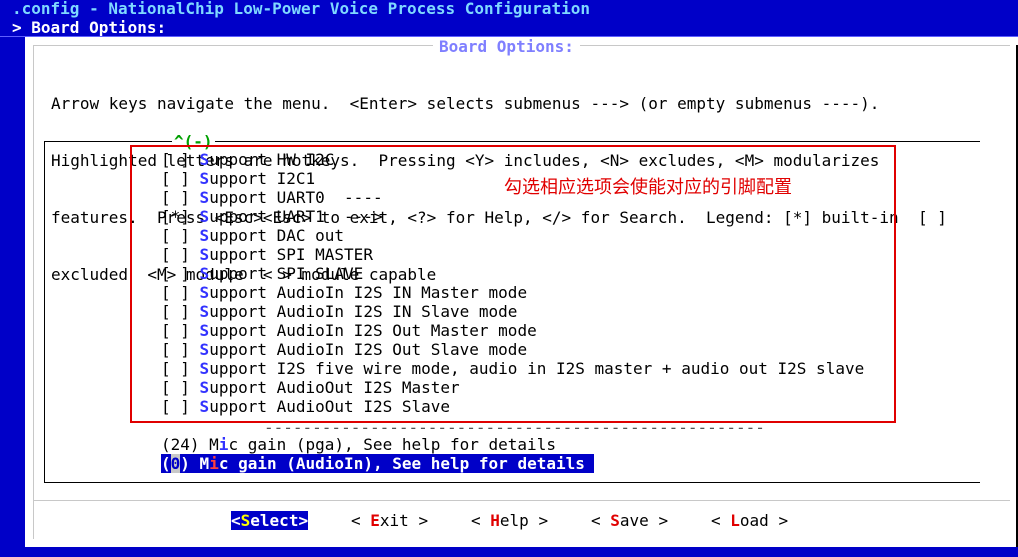  I want to click on breadcrumb: > Board Options:, so click(509, 27).